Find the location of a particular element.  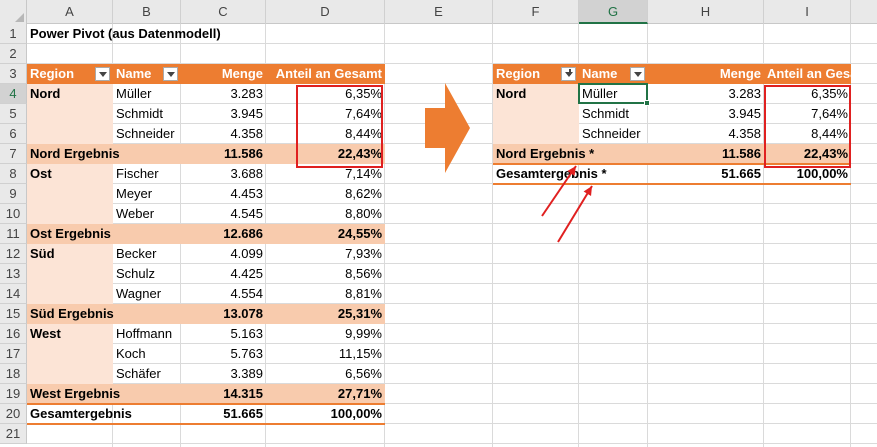

column-header-a: A is located at coordinates (70, 12).